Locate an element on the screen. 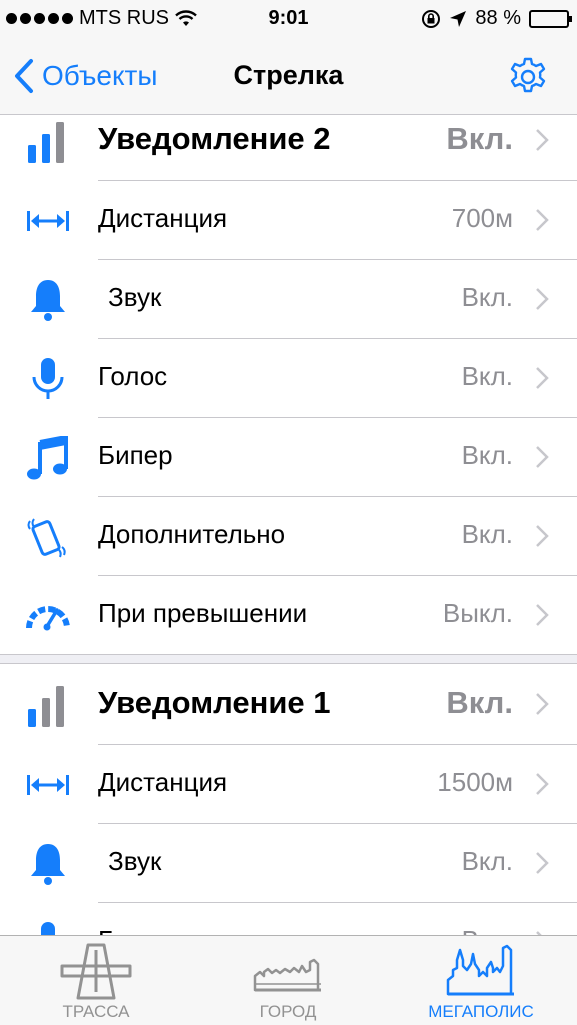 The width and height of the screenshot is (577, 1025). row-value: 700м is located at coordinates (482, 218).